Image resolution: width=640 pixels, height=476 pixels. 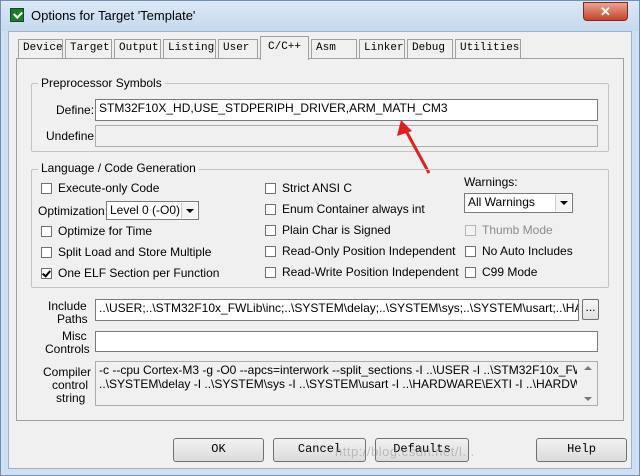 What do you see at coordinates (135, 252) in the screenshot?
I see `split-load-label: Split Load and Store Multiple` at bounding box center [135, 252].